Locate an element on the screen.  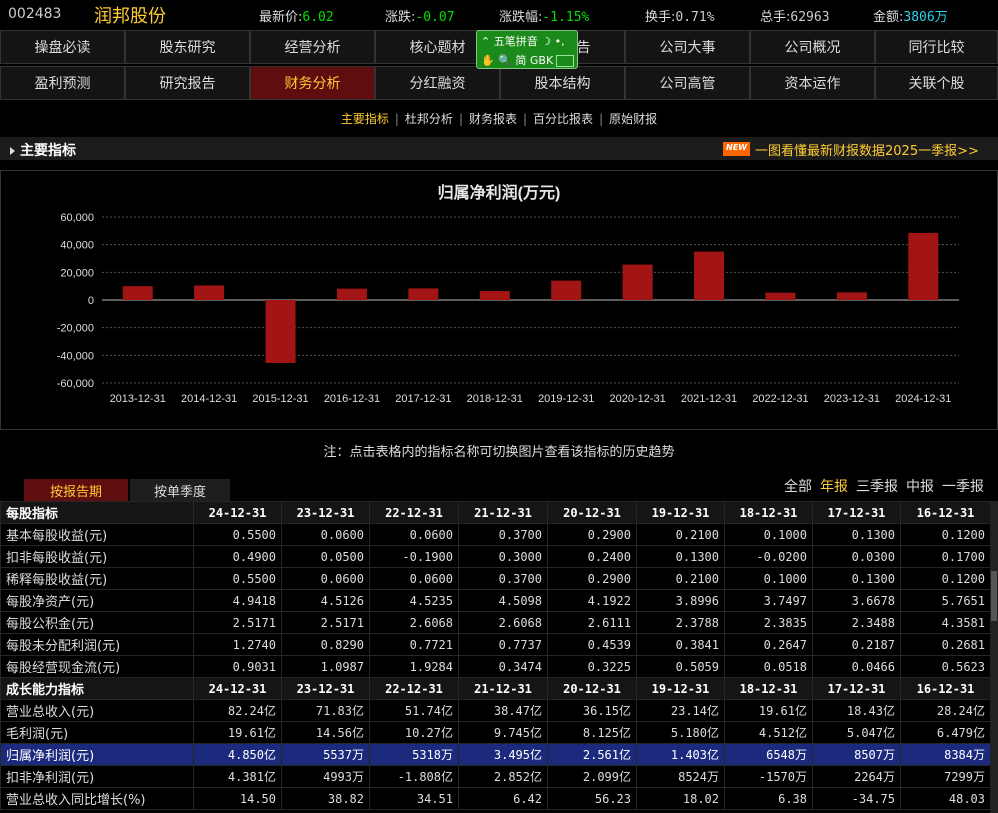
period-option: 三季报 is located at coordinates (877, 487).